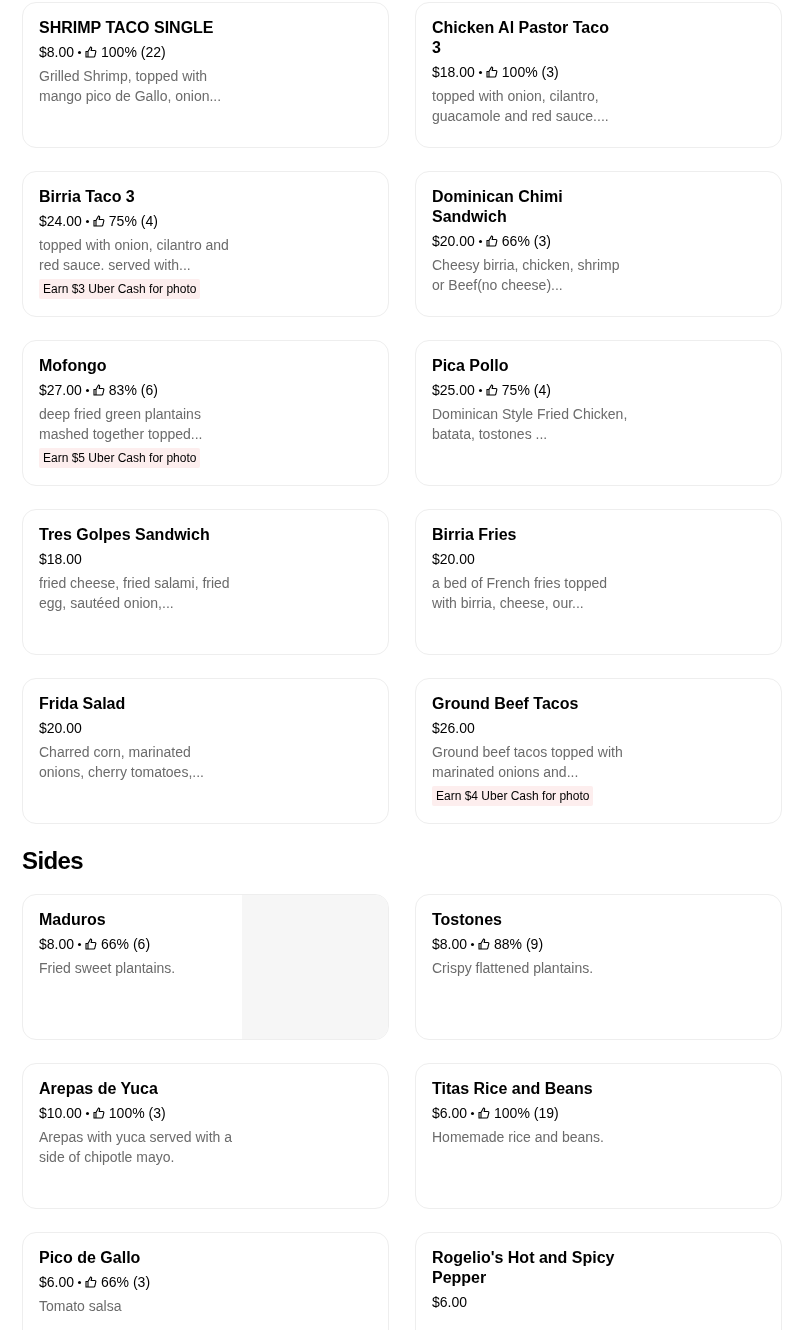 The image size is (804, 1330). What do you see at coordinates (453, 728) in the screenshot?
I see `item-price: $26.00` at bounding box center [453, 728].